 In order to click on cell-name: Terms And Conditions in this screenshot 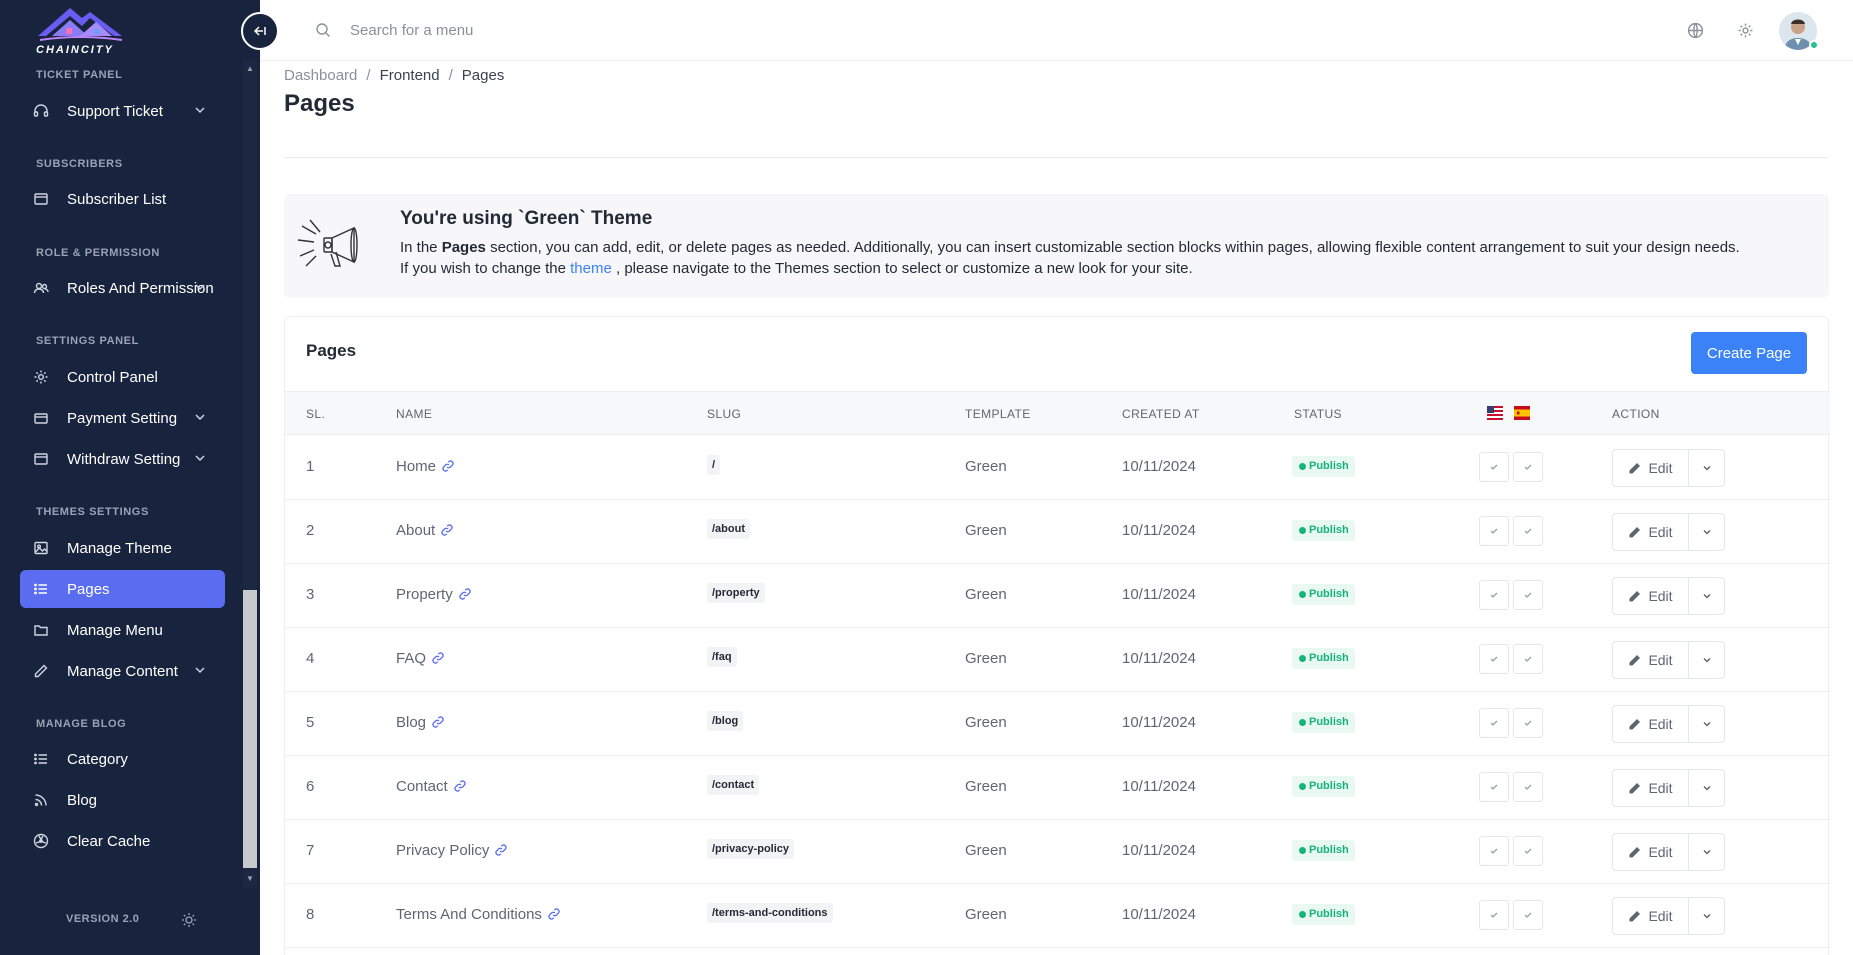, I will do `click(478, 914)`.